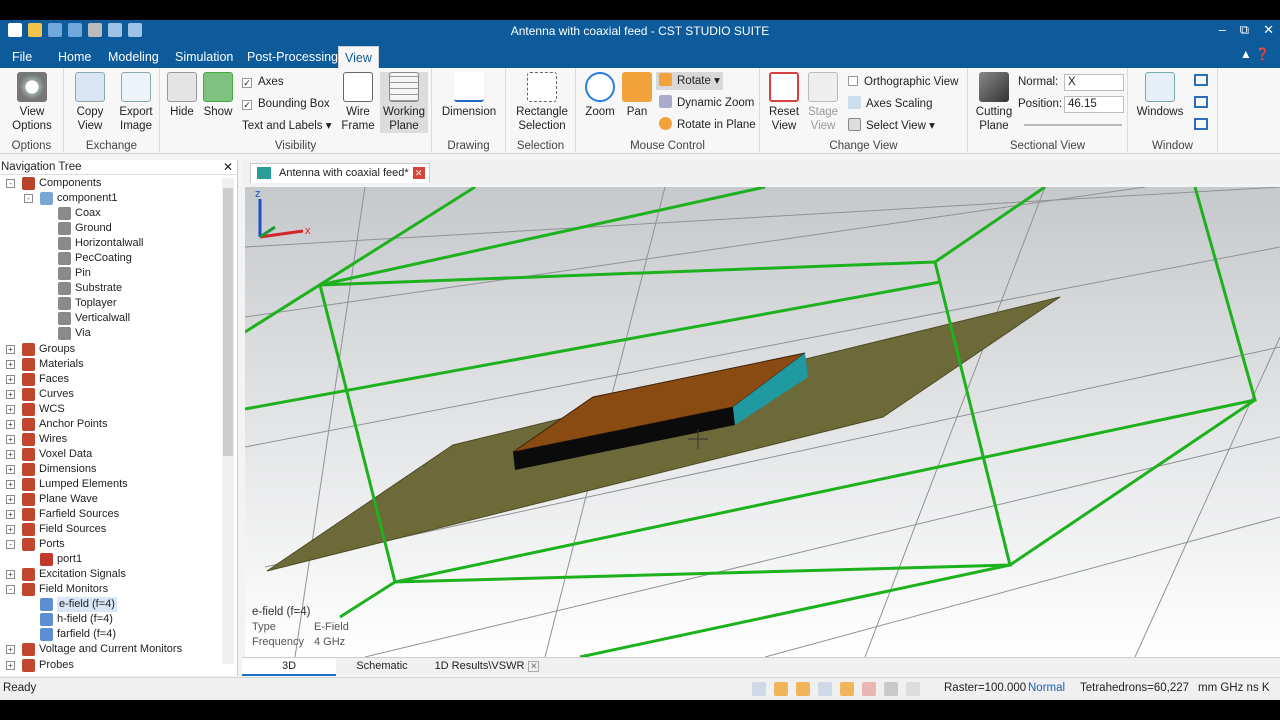 The height and width of the screenshot is (720, 1280). I want to click on tree-item: Coax, so click(111, 213).